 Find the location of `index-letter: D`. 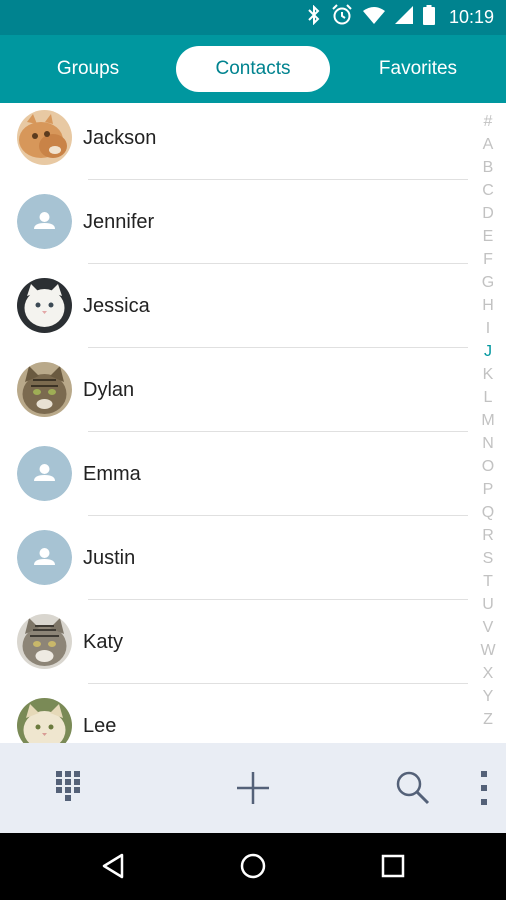

index-letter: D is located at coordinates (488, 213).